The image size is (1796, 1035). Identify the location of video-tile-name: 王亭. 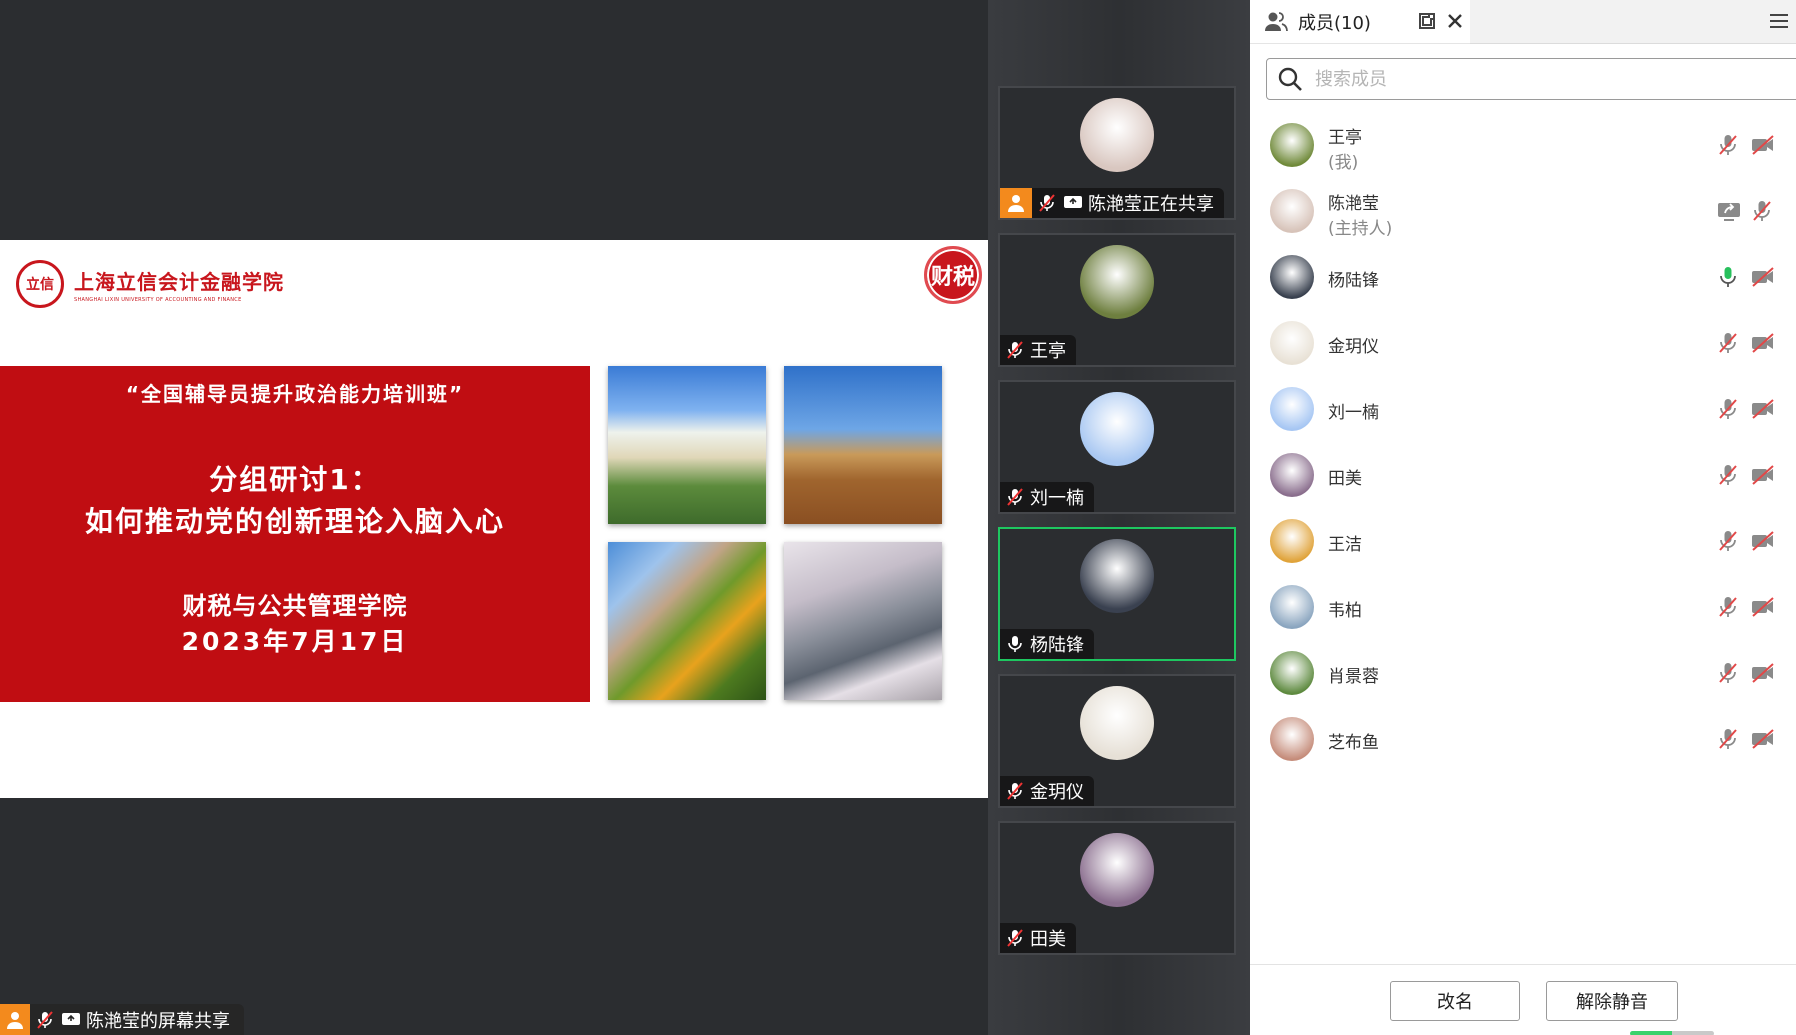
(1048, 351).